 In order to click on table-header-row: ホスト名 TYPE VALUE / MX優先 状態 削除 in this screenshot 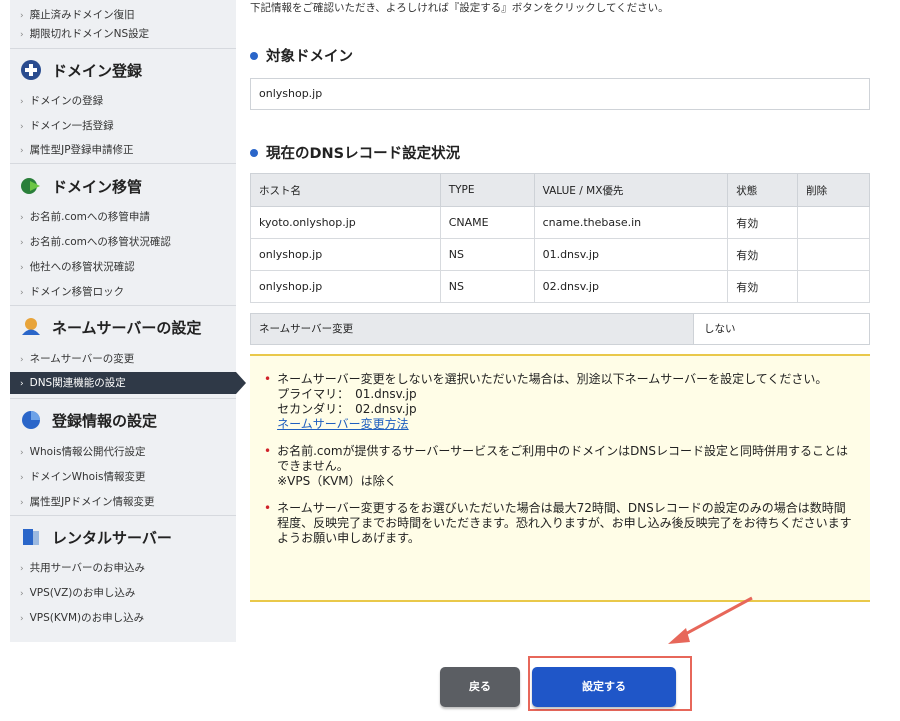, I will do `click(560, 190)`.